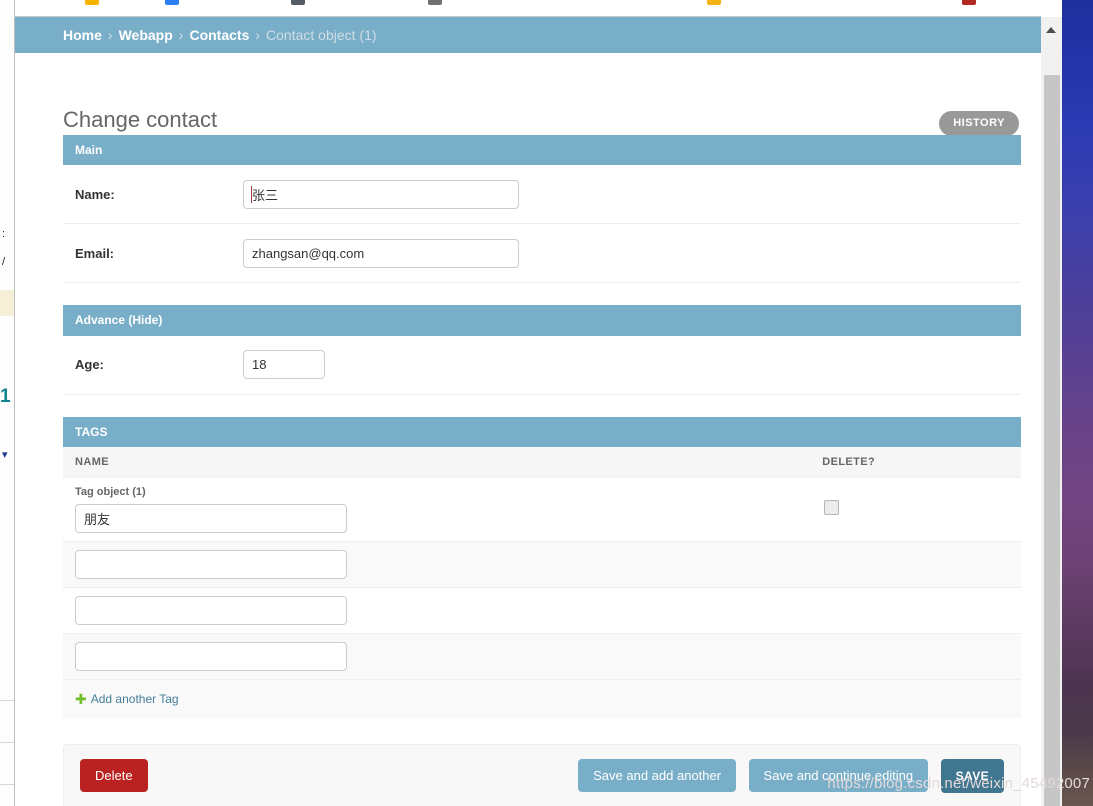 The height and width of the screenshot is (806, 1093). I want to click on tag-delete-checkbox, so click(832, 507).